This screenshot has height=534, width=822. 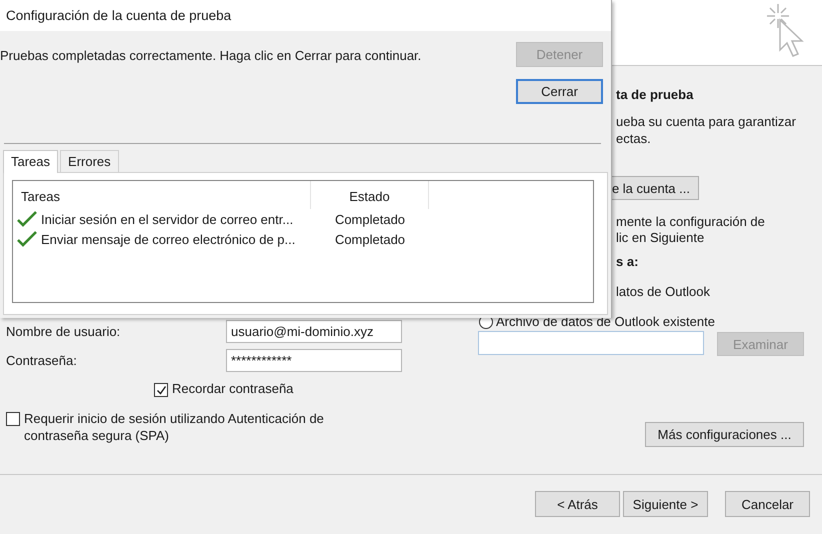 What do you see at coordinates (370, 195) in the screenshot?
I see `column-header: Estado` at bounding box center [370, 195].